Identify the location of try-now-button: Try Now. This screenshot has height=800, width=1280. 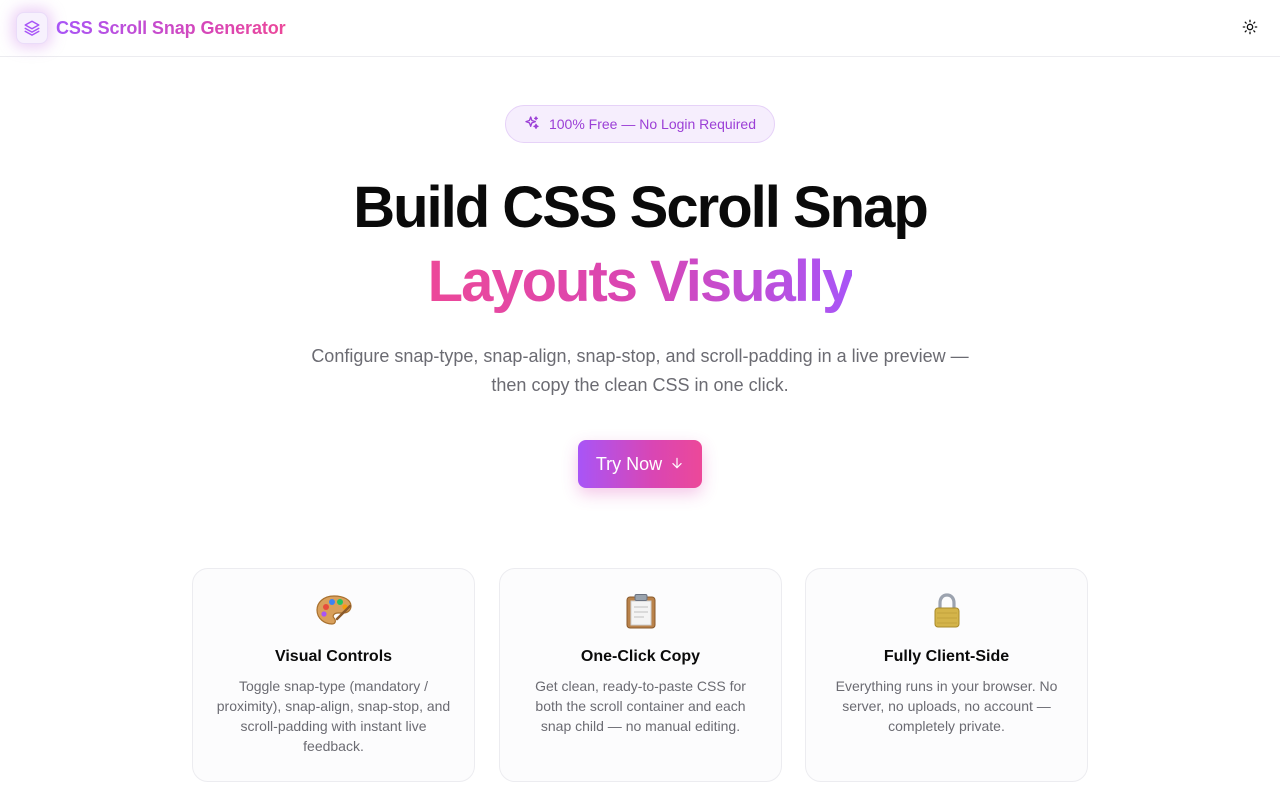
(640, 464).